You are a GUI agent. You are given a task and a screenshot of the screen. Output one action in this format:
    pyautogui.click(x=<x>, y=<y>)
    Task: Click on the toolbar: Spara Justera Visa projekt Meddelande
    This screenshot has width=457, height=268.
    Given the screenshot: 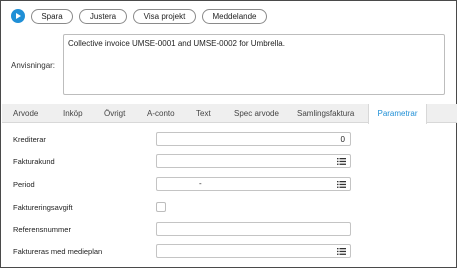 What is the action you would take?
    pyautogui.click(x=142, y=16)
    